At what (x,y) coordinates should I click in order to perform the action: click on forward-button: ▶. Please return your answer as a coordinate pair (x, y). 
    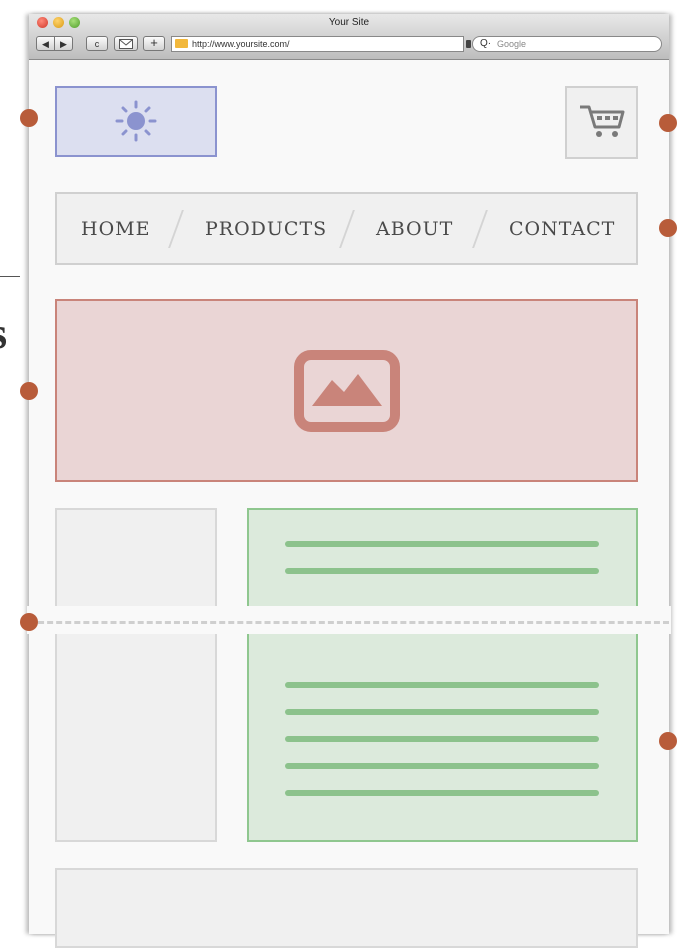
    Looking at the image, I should click on (63, 43).